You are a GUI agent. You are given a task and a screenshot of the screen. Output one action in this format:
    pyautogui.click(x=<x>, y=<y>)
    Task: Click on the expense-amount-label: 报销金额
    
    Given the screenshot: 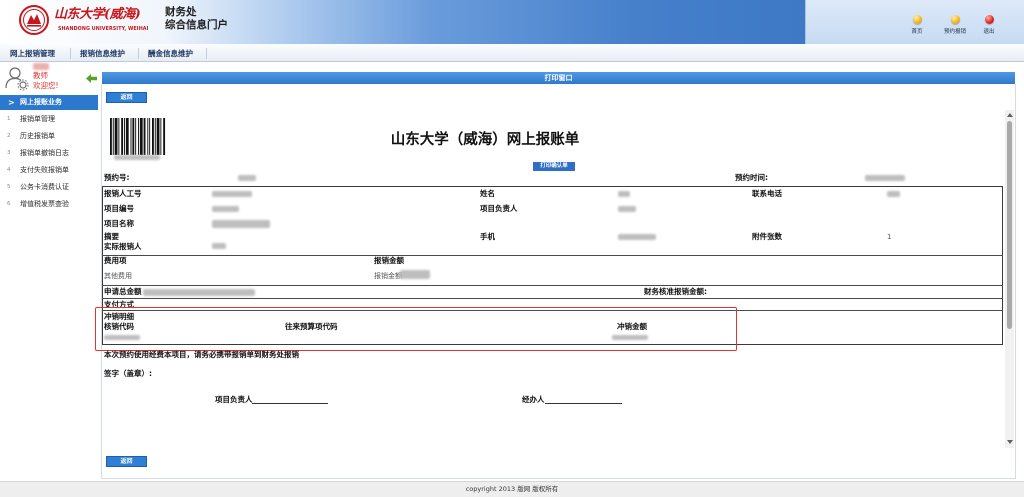 What is the action you would take?
    pyautogui.click(x=388, y=276)
    